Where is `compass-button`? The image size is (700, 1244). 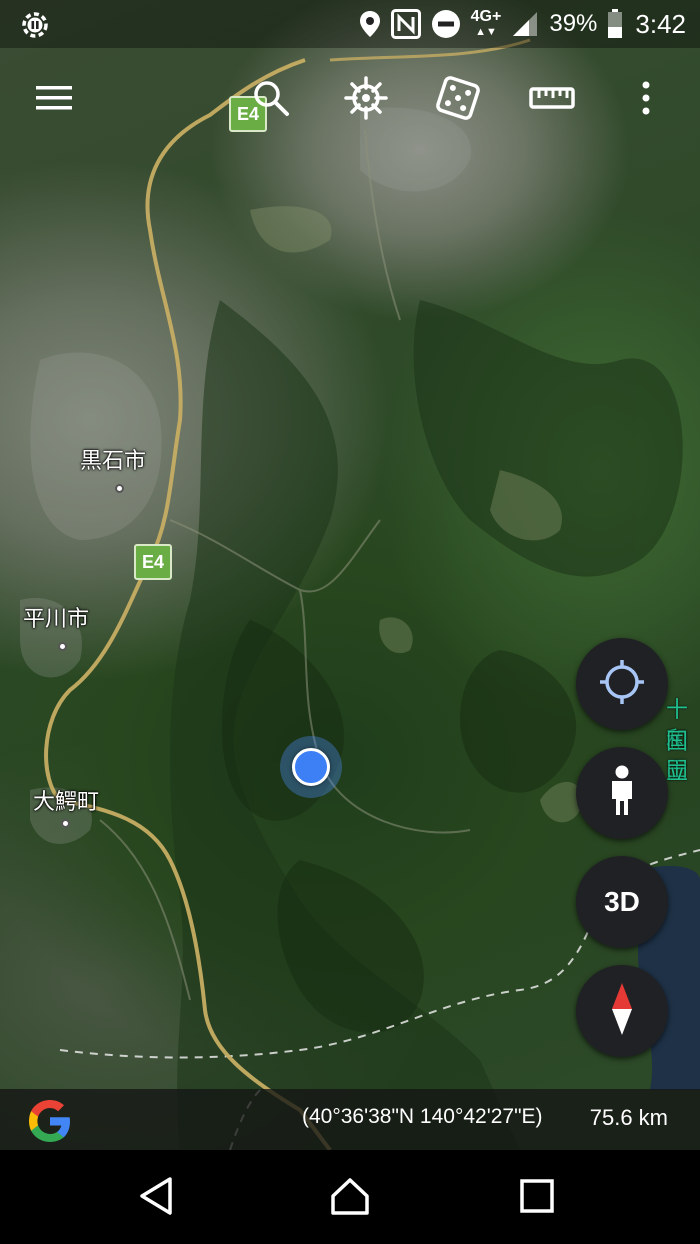 compass-button is located at coordinates (622, 1011).